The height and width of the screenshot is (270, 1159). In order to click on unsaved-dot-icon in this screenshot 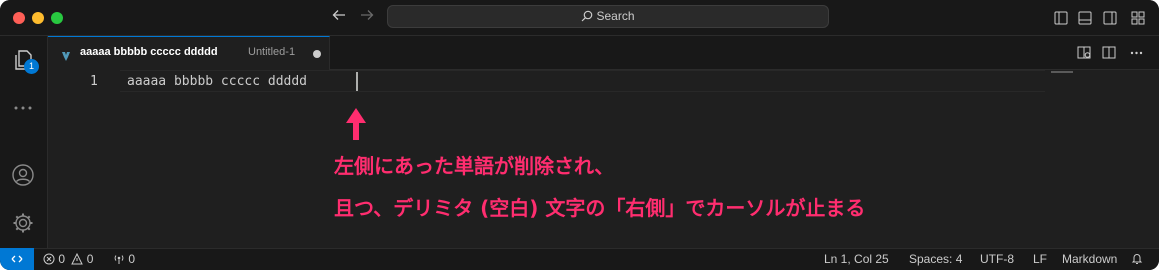, I will do `click(317, 54)`.